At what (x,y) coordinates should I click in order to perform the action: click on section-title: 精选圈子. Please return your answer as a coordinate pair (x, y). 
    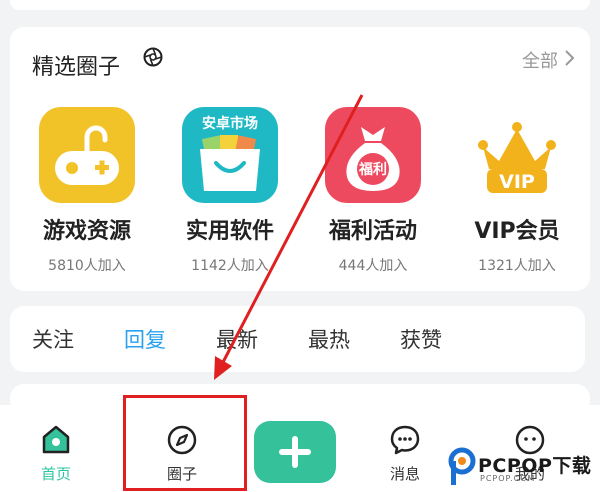
    Looking at the image, I should click on (76, 67).